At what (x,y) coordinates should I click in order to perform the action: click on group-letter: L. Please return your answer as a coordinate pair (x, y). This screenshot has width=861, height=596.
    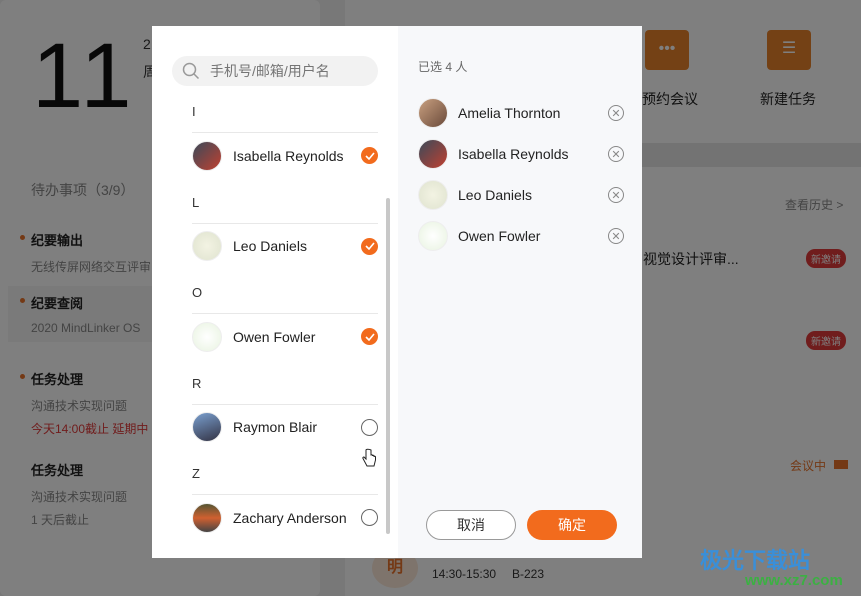
    Looking at the image, I should click on (196, 202).